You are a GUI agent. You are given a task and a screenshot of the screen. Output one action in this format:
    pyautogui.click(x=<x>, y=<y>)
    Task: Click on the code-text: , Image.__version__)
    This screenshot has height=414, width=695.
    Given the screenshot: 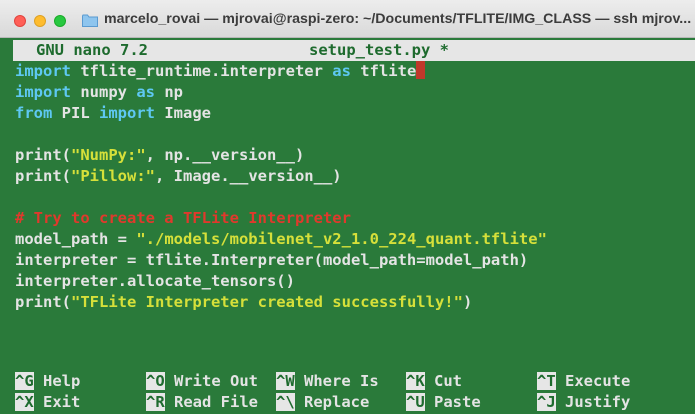 What is the action you would take?
    pyautogui.click(x=248, y=176)
    